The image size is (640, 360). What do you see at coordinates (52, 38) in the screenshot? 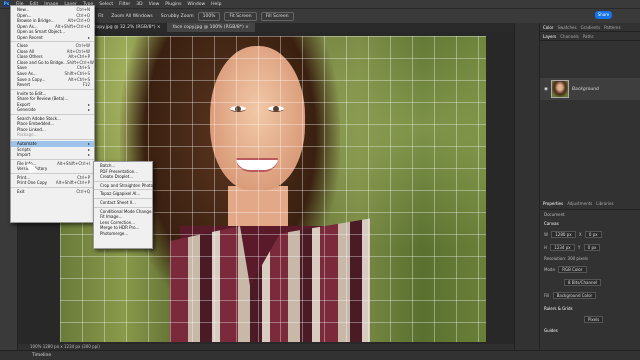
I see `file-menu-item: Open Recent ▸` at bounding box center [52, 38].